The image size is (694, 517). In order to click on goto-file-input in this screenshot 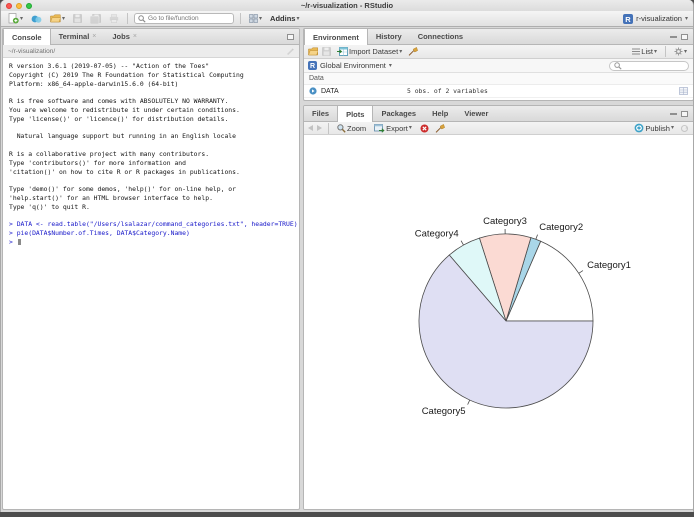, I will do `click(189, 18)`.